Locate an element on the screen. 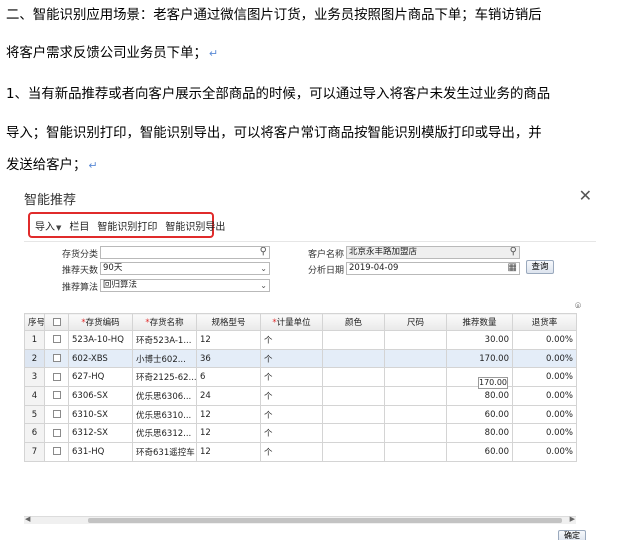 Image resolution: width=624 pixels, height=540 pixels. col-header-qty: 推荐数量 is located at coordinates (479, 322).